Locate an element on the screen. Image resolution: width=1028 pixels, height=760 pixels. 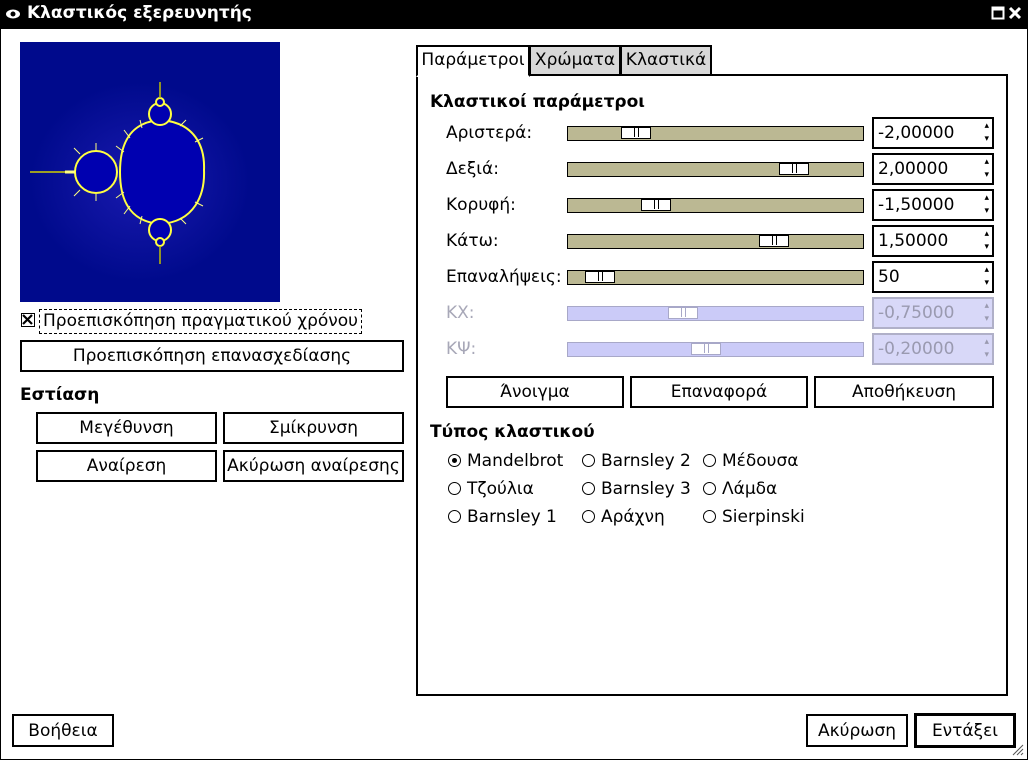
reset-button: Επαναφορά is located at coordinates (719, 392).